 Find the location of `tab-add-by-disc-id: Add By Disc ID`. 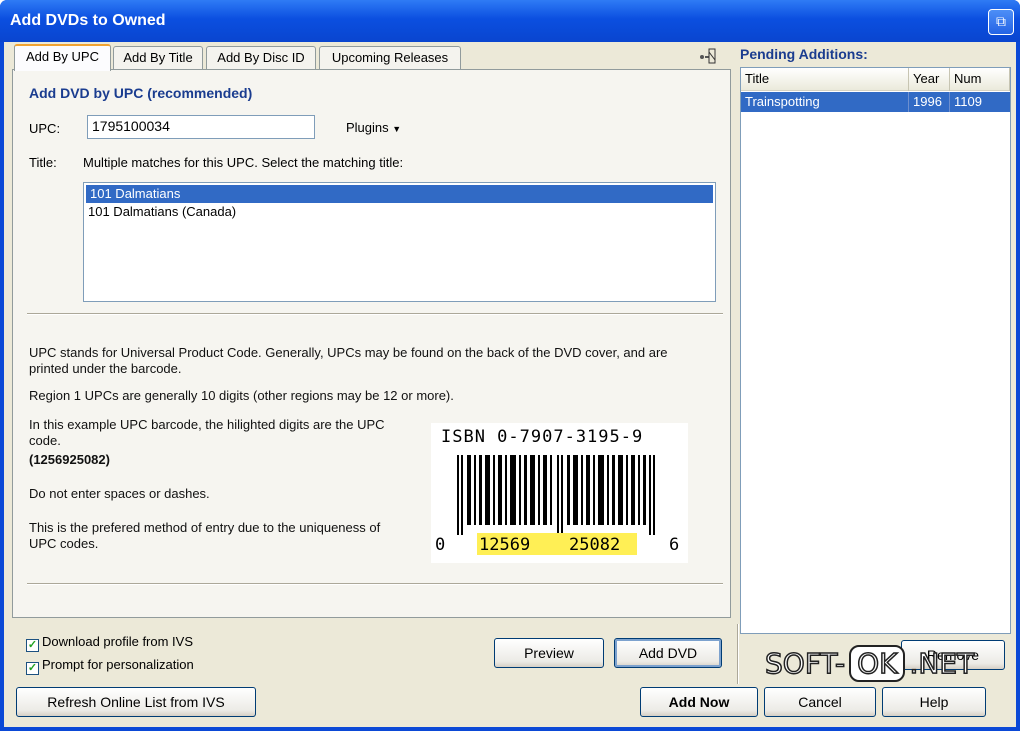

tab-add-by-disc-id: Add By Disc ID is located at coordinates (261, 58).